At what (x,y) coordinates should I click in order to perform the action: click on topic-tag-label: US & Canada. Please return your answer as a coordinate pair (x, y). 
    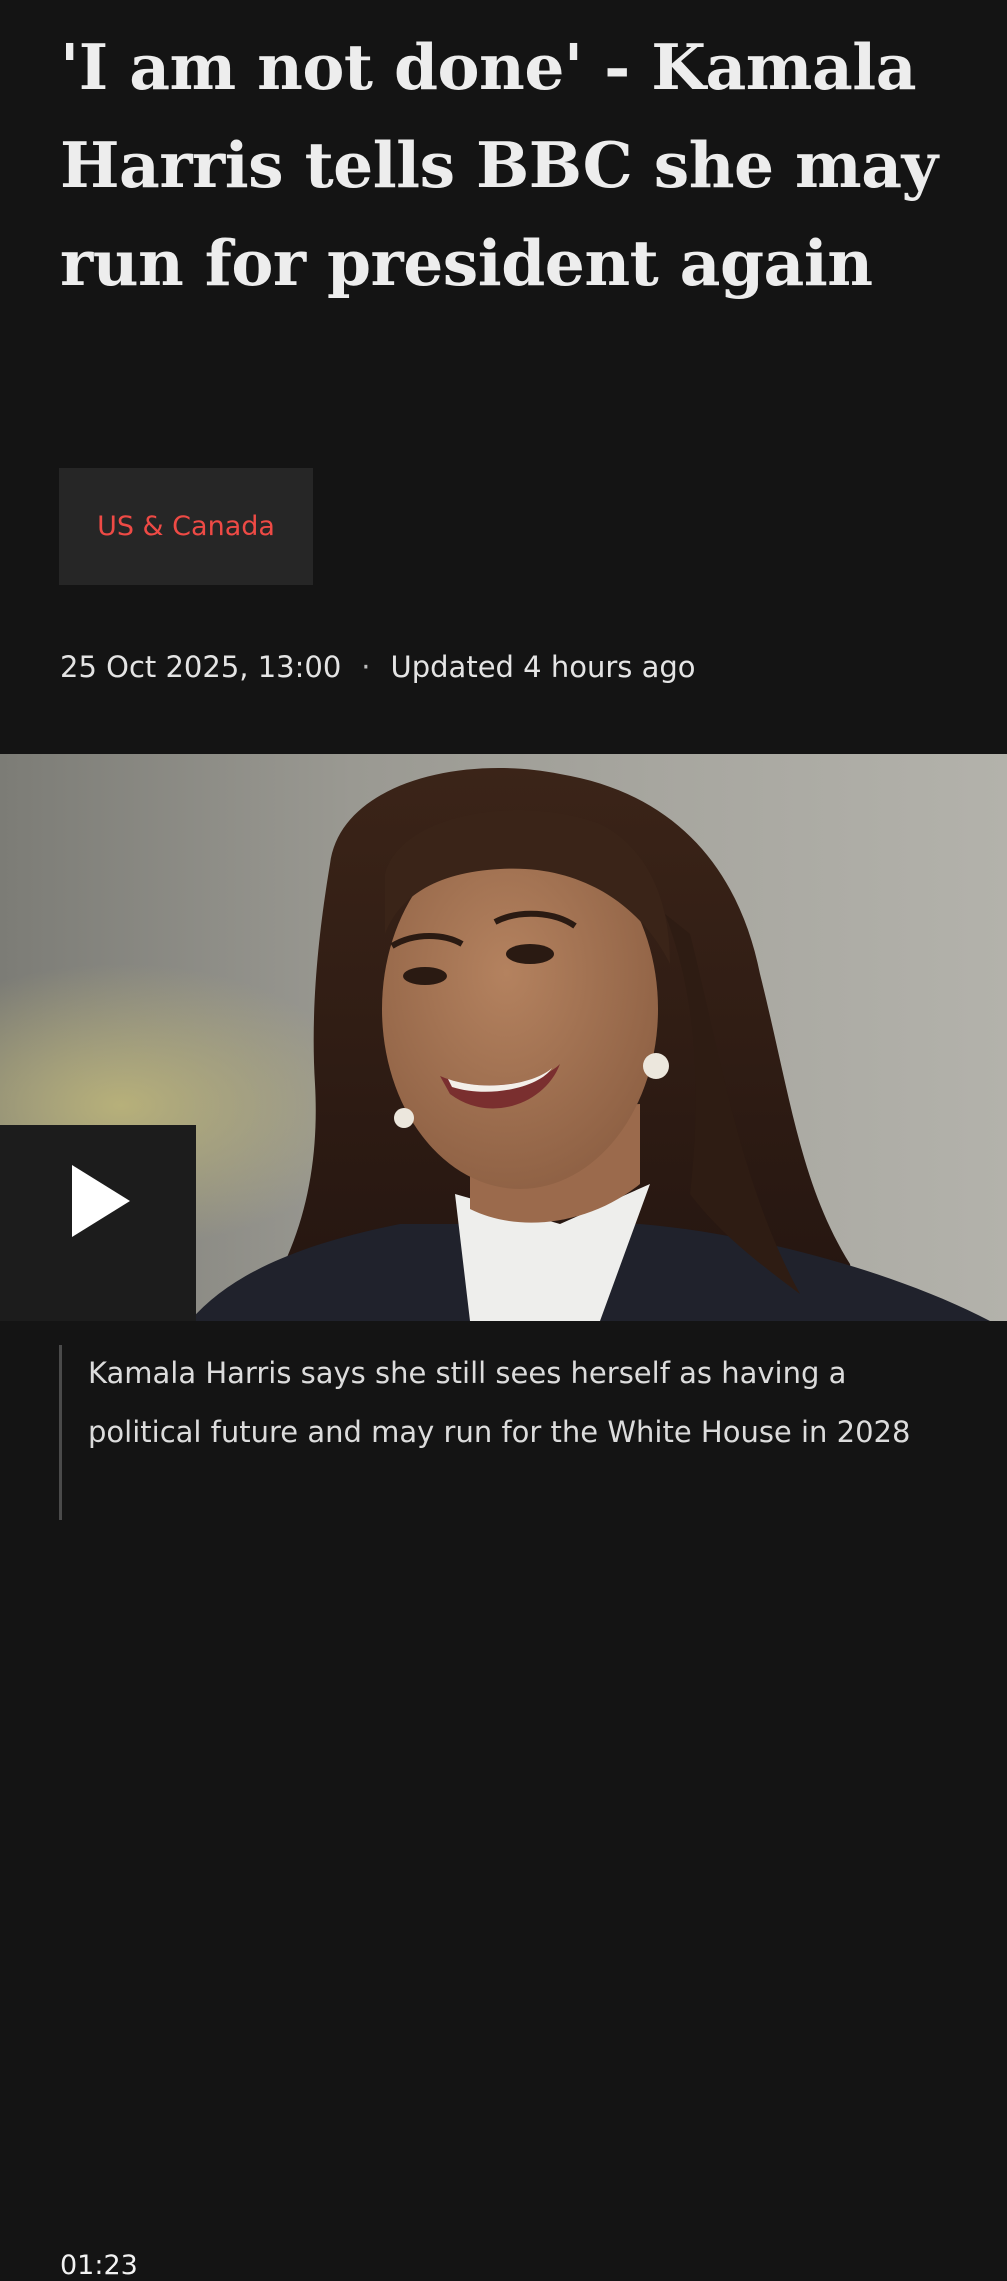
    Looking at the image, I should click on (186, 526).